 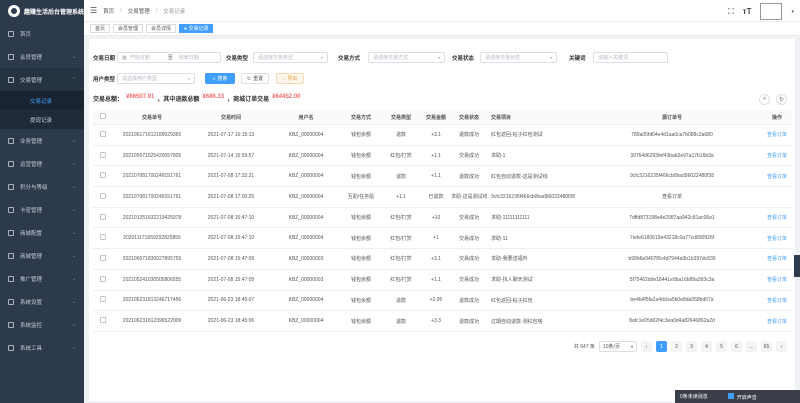 I want to click on col-header: 源订单号, so click(x=672, y=117).